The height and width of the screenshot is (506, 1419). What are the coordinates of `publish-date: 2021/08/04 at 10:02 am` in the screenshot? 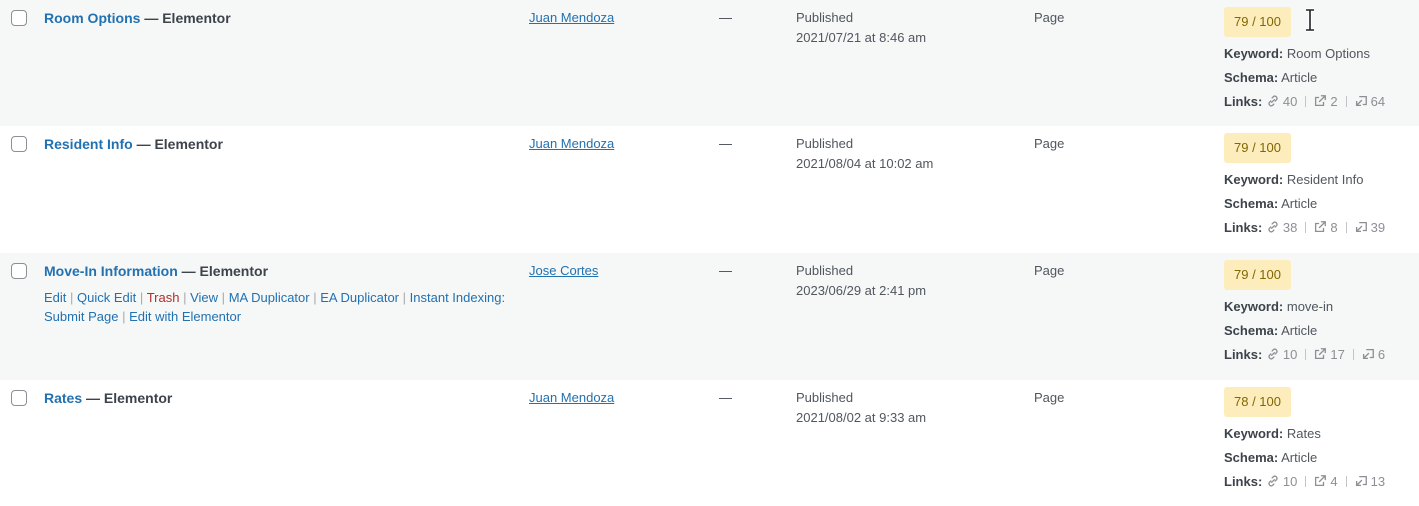 It's located at (865, 163).